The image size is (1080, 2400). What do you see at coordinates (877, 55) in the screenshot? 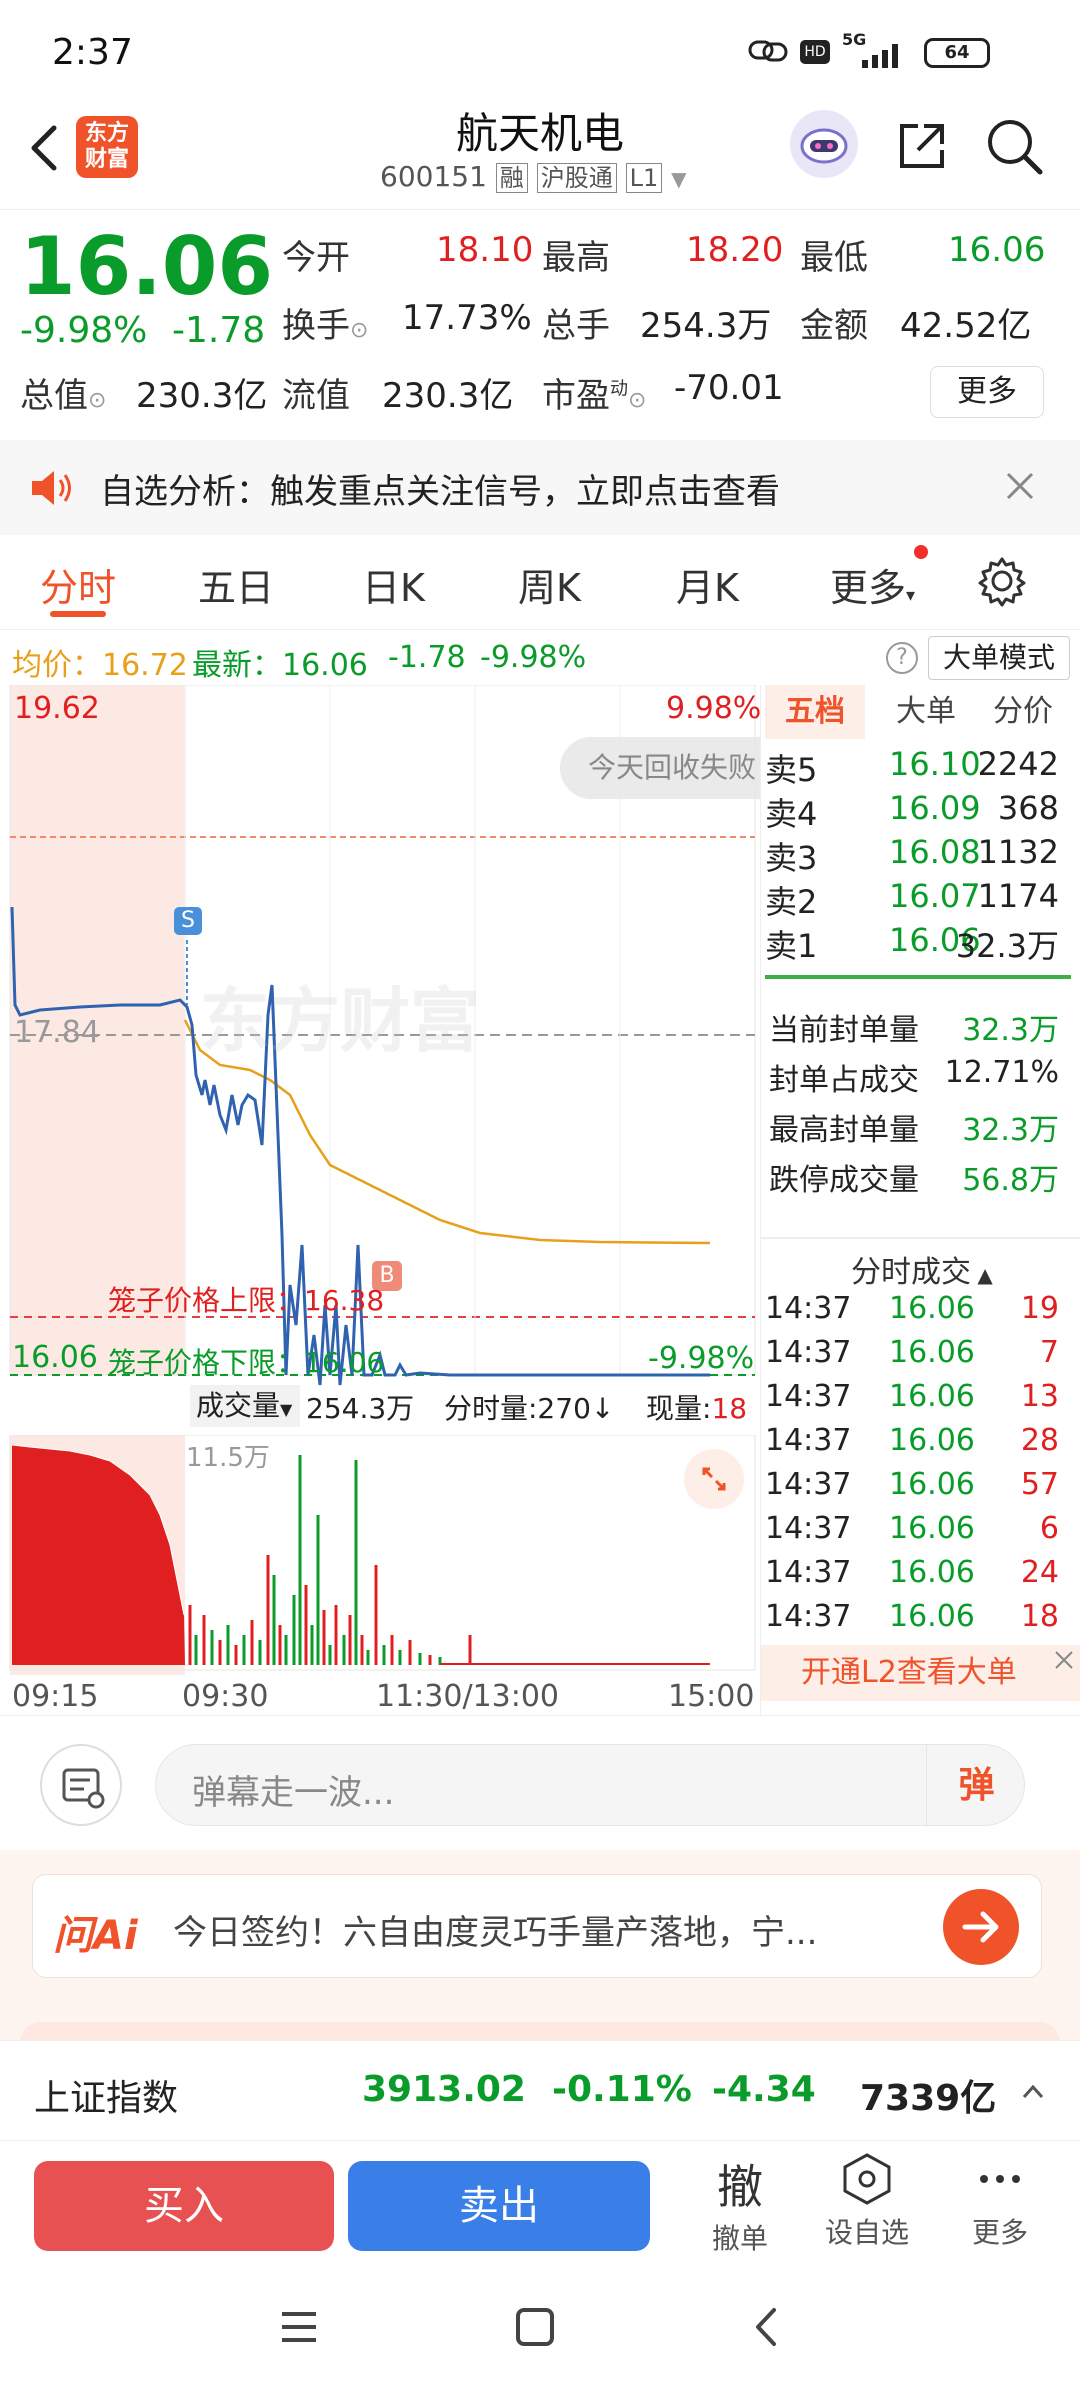
I see `signal-icon` at bounding box center [877, 55].